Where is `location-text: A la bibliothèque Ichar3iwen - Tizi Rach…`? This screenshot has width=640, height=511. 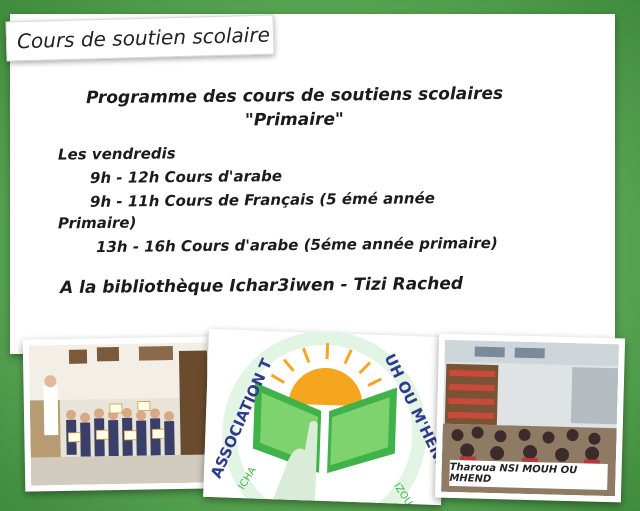 location-text: A la bibliothèque Ichar3iwen - Tizi Rach… is located at coordinates (261, 286).